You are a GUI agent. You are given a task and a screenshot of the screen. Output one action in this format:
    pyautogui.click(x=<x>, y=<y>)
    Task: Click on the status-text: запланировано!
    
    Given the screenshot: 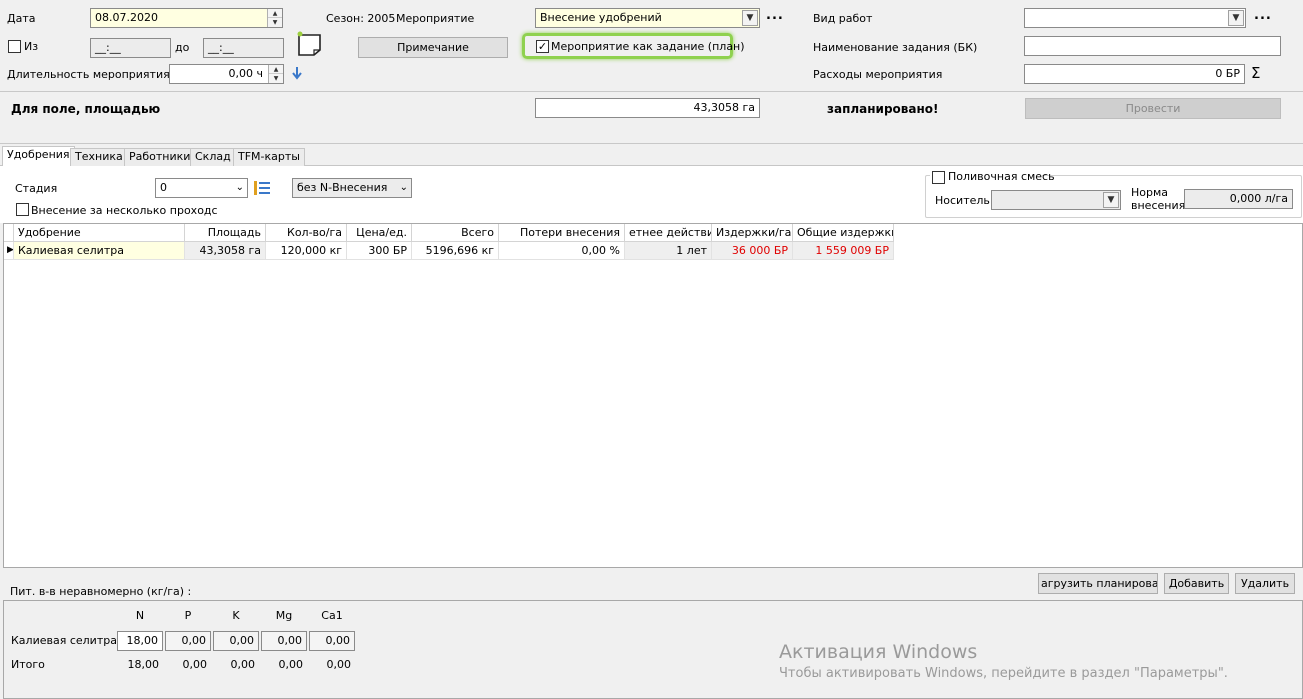 What is the action you would take?
    pyautogui.click(x=883, y=109)
    